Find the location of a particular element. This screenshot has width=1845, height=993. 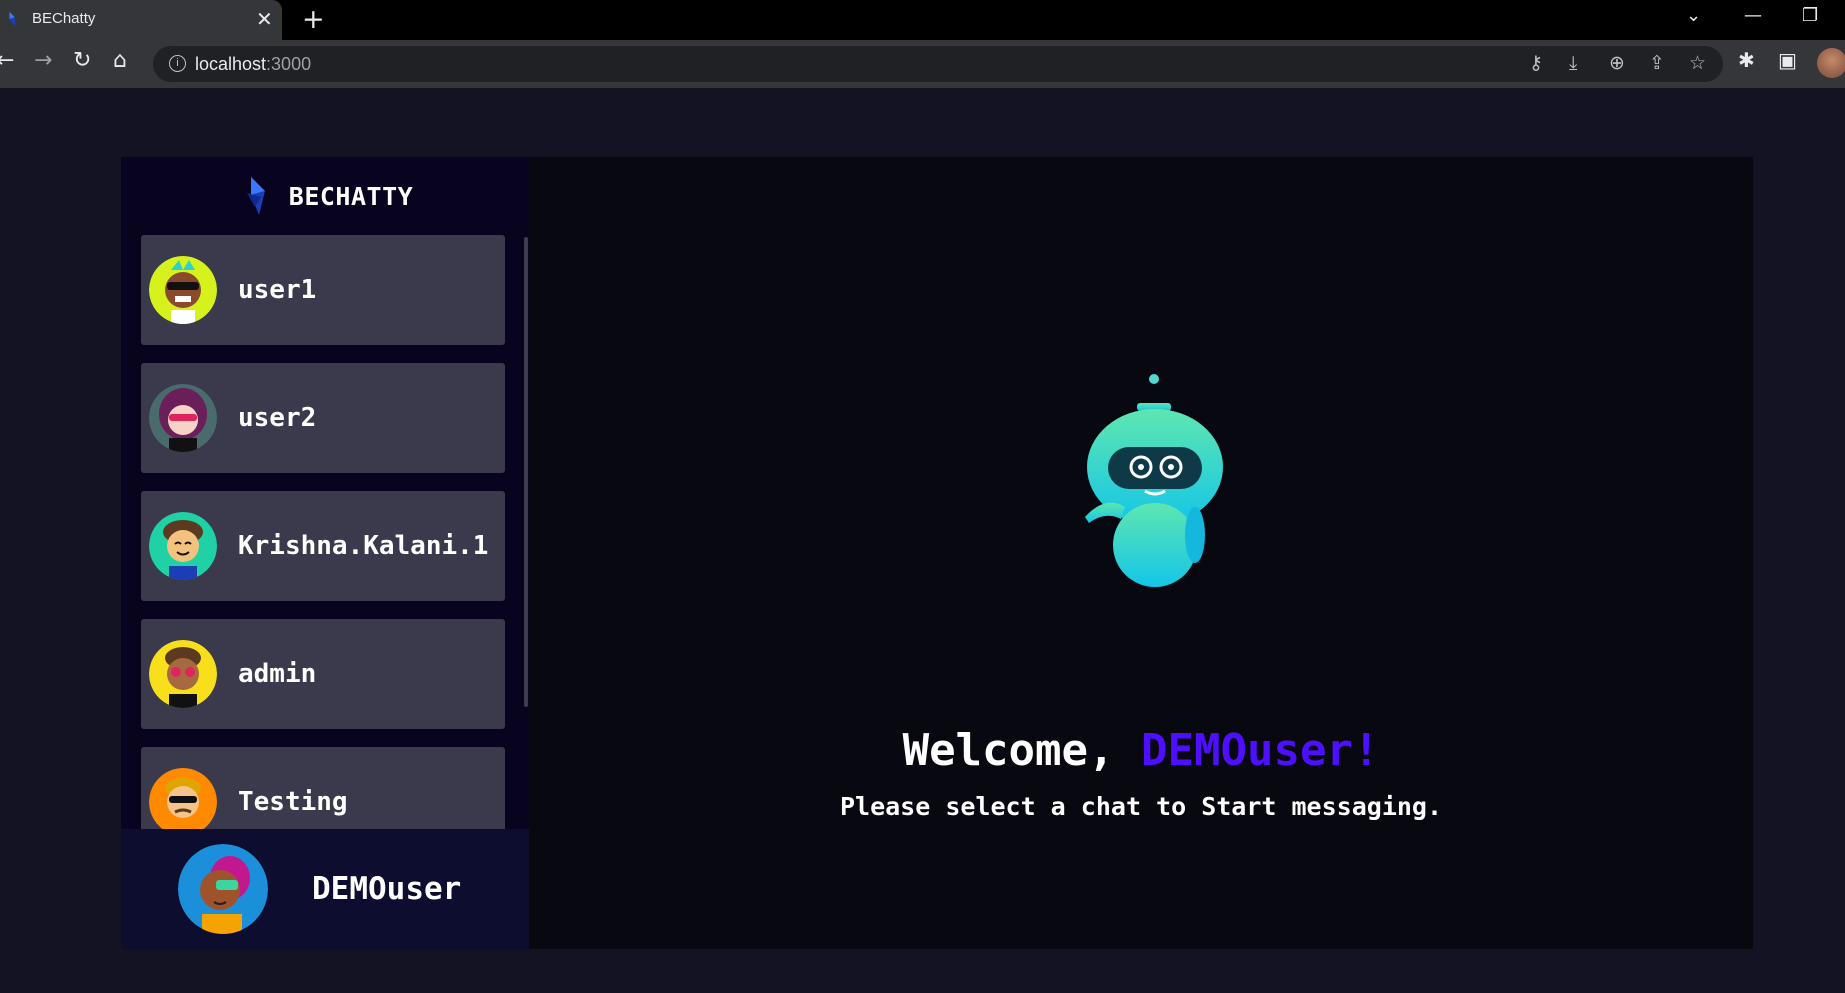

welcome-greeting: Welcome, is located at coordinates (1008, 750).